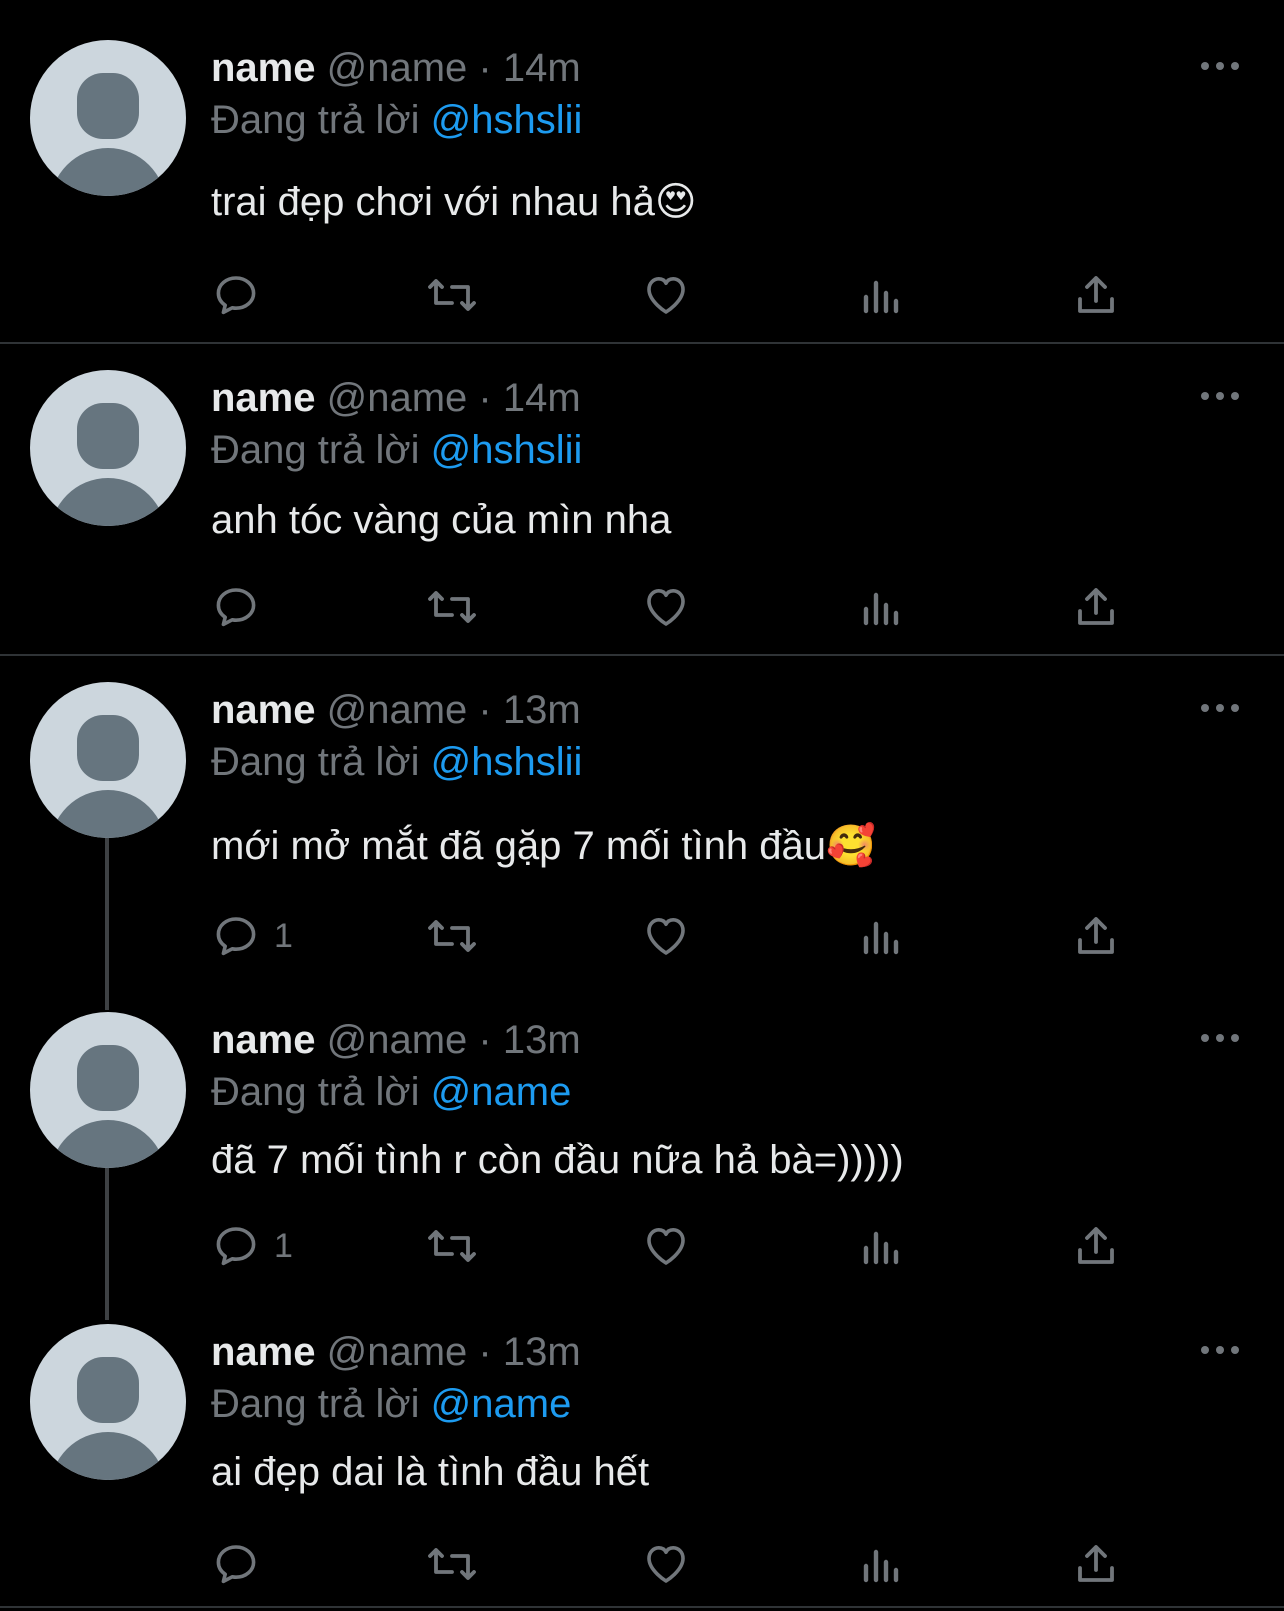  What do you see at coordinates (454, 202) in the screenshot?
I see `tweet-text: trai đẹp chơi với nhau hả😍` at bounding box center [454, 202].